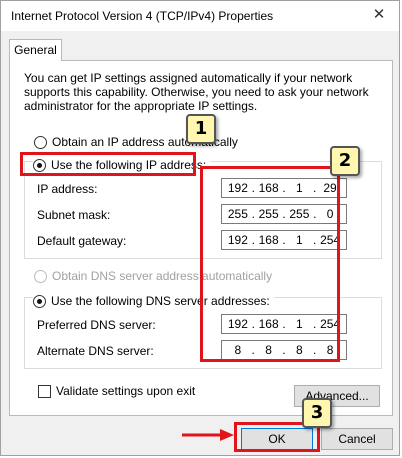  What do you see at coordinates (317, 413) in the screenshot?
I see `step-badge-3: 3` at bounding box center [317, 413].